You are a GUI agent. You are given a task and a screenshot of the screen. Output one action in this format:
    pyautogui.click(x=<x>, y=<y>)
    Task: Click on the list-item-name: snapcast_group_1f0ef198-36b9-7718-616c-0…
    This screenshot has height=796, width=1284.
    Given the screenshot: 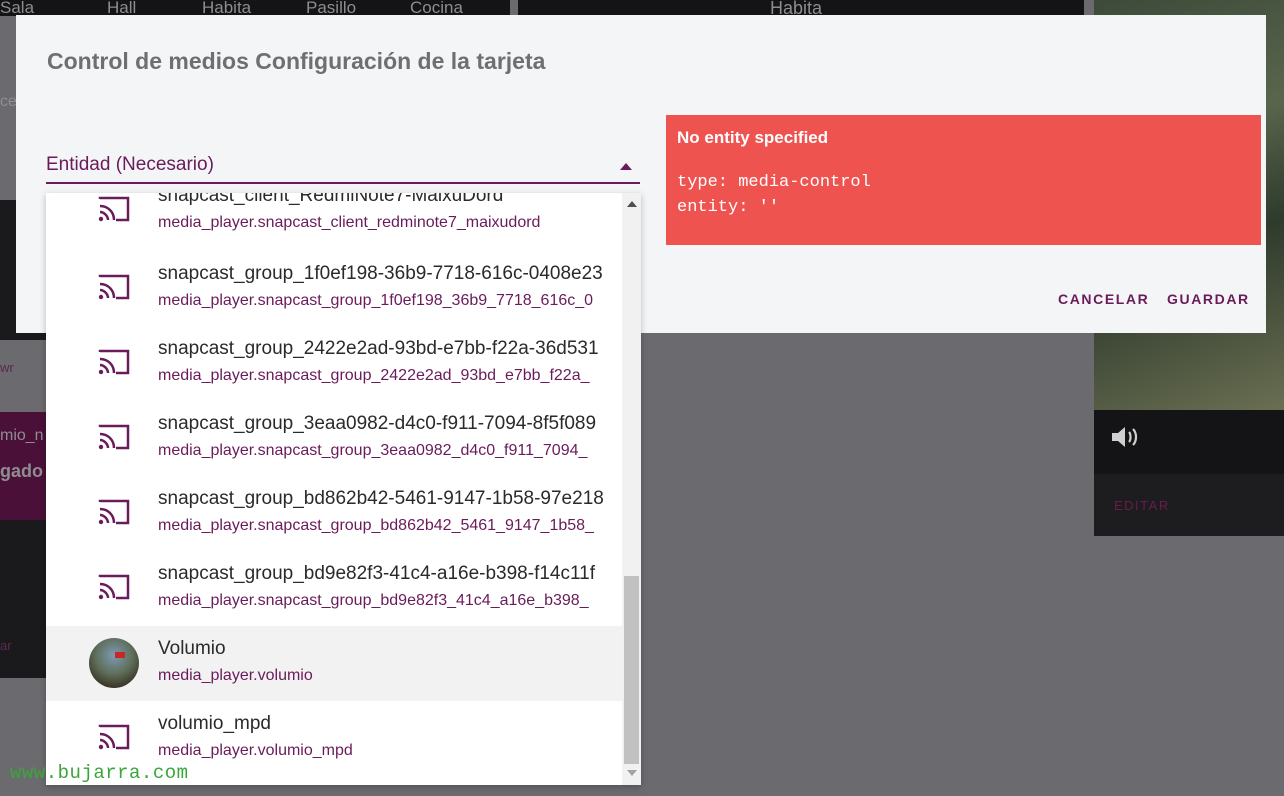 What is the action you would take?
    pyautogui.click(x=380, y=273)
    